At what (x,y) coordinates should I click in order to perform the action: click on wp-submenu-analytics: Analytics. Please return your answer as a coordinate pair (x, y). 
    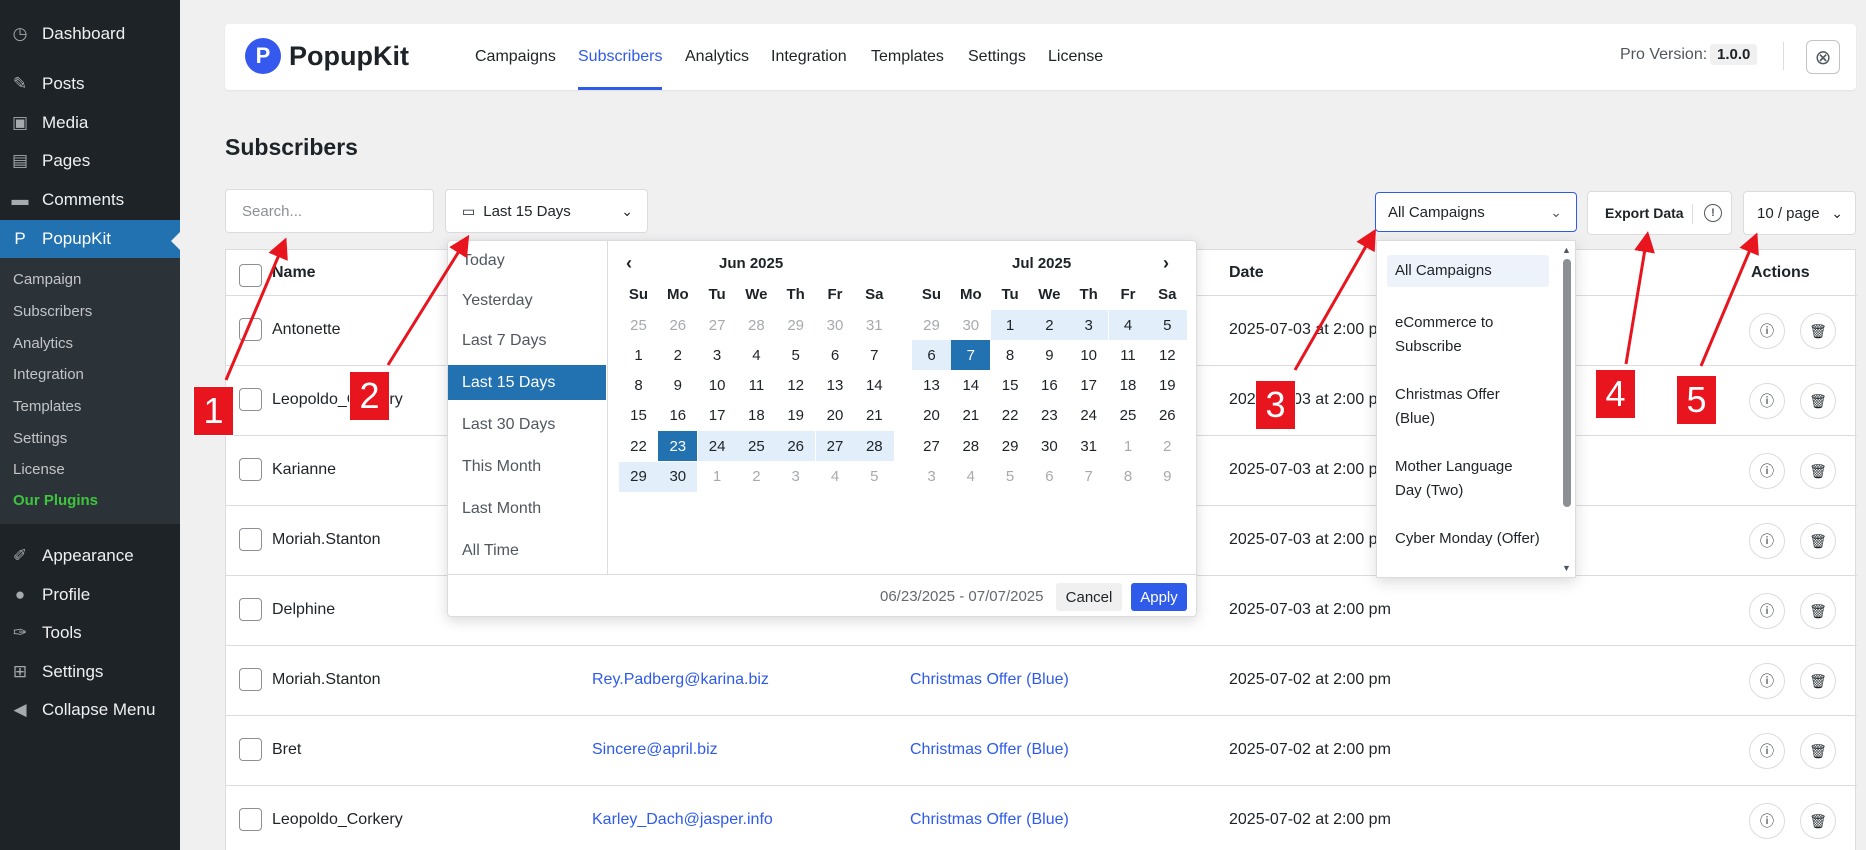
    Looking at the image, I should click on (43, 343).